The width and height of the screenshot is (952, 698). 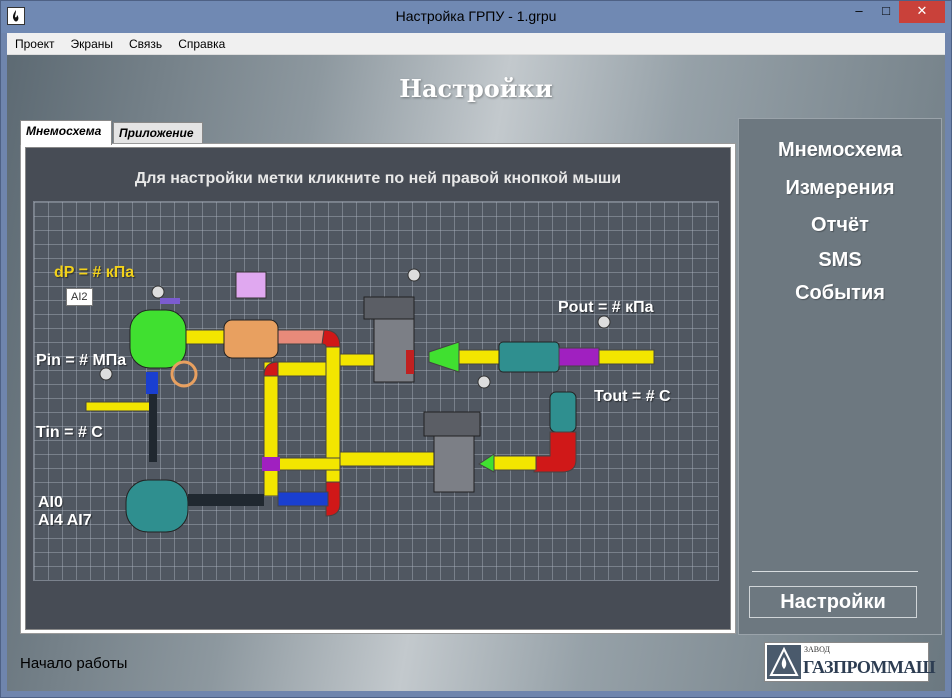 I want to click on title-bar: Настройка ГРПУ - 1.grpu – □ ✕, so click(x=476, y=17).